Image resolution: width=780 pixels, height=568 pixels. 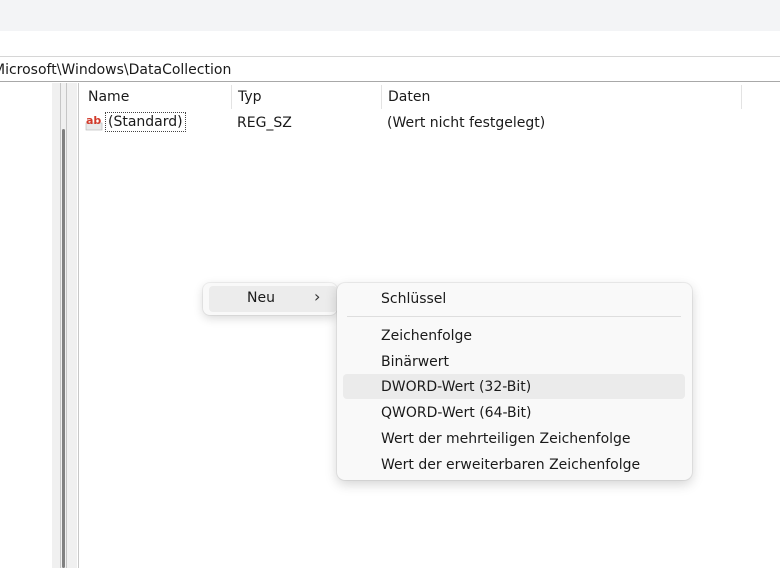 What do you see at coordinates (456, 413) in the screenshot?
I see `menu-item-qword-value: QWORD-Wert (64-Bit)` at bounding box center [456, 413].